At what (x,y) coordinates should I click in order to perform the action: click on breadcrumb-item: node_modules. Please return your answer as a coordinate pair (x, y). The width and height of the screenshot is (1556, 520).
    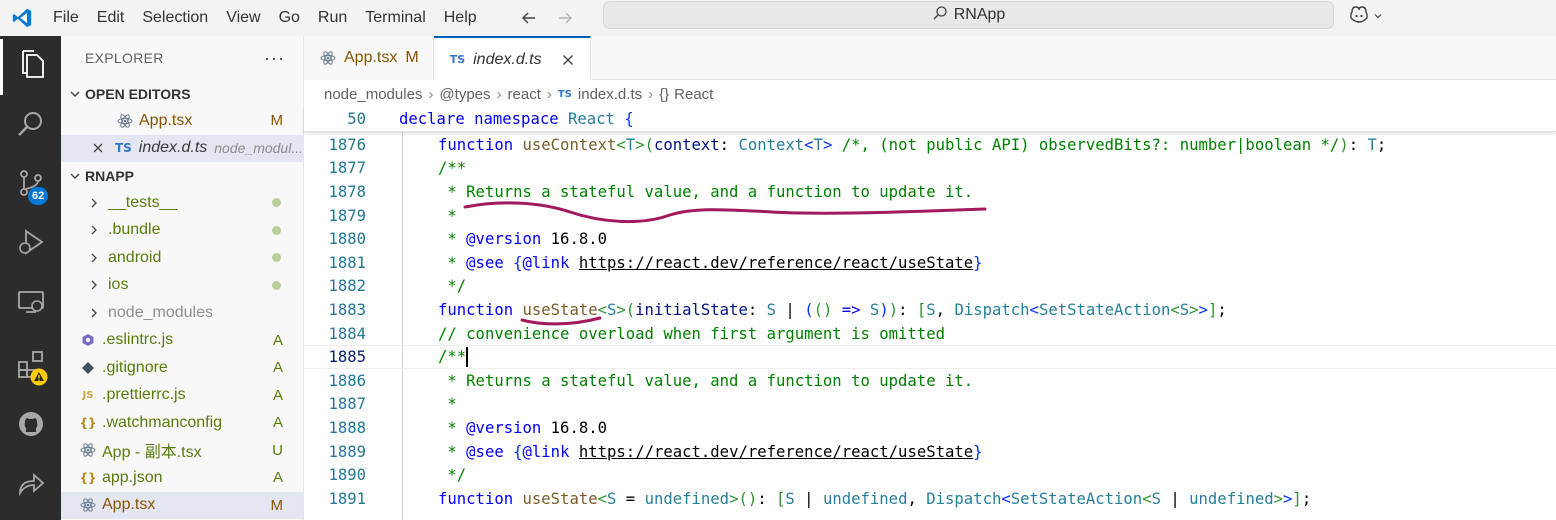
    Looking at the image, I should click on (373, 94).